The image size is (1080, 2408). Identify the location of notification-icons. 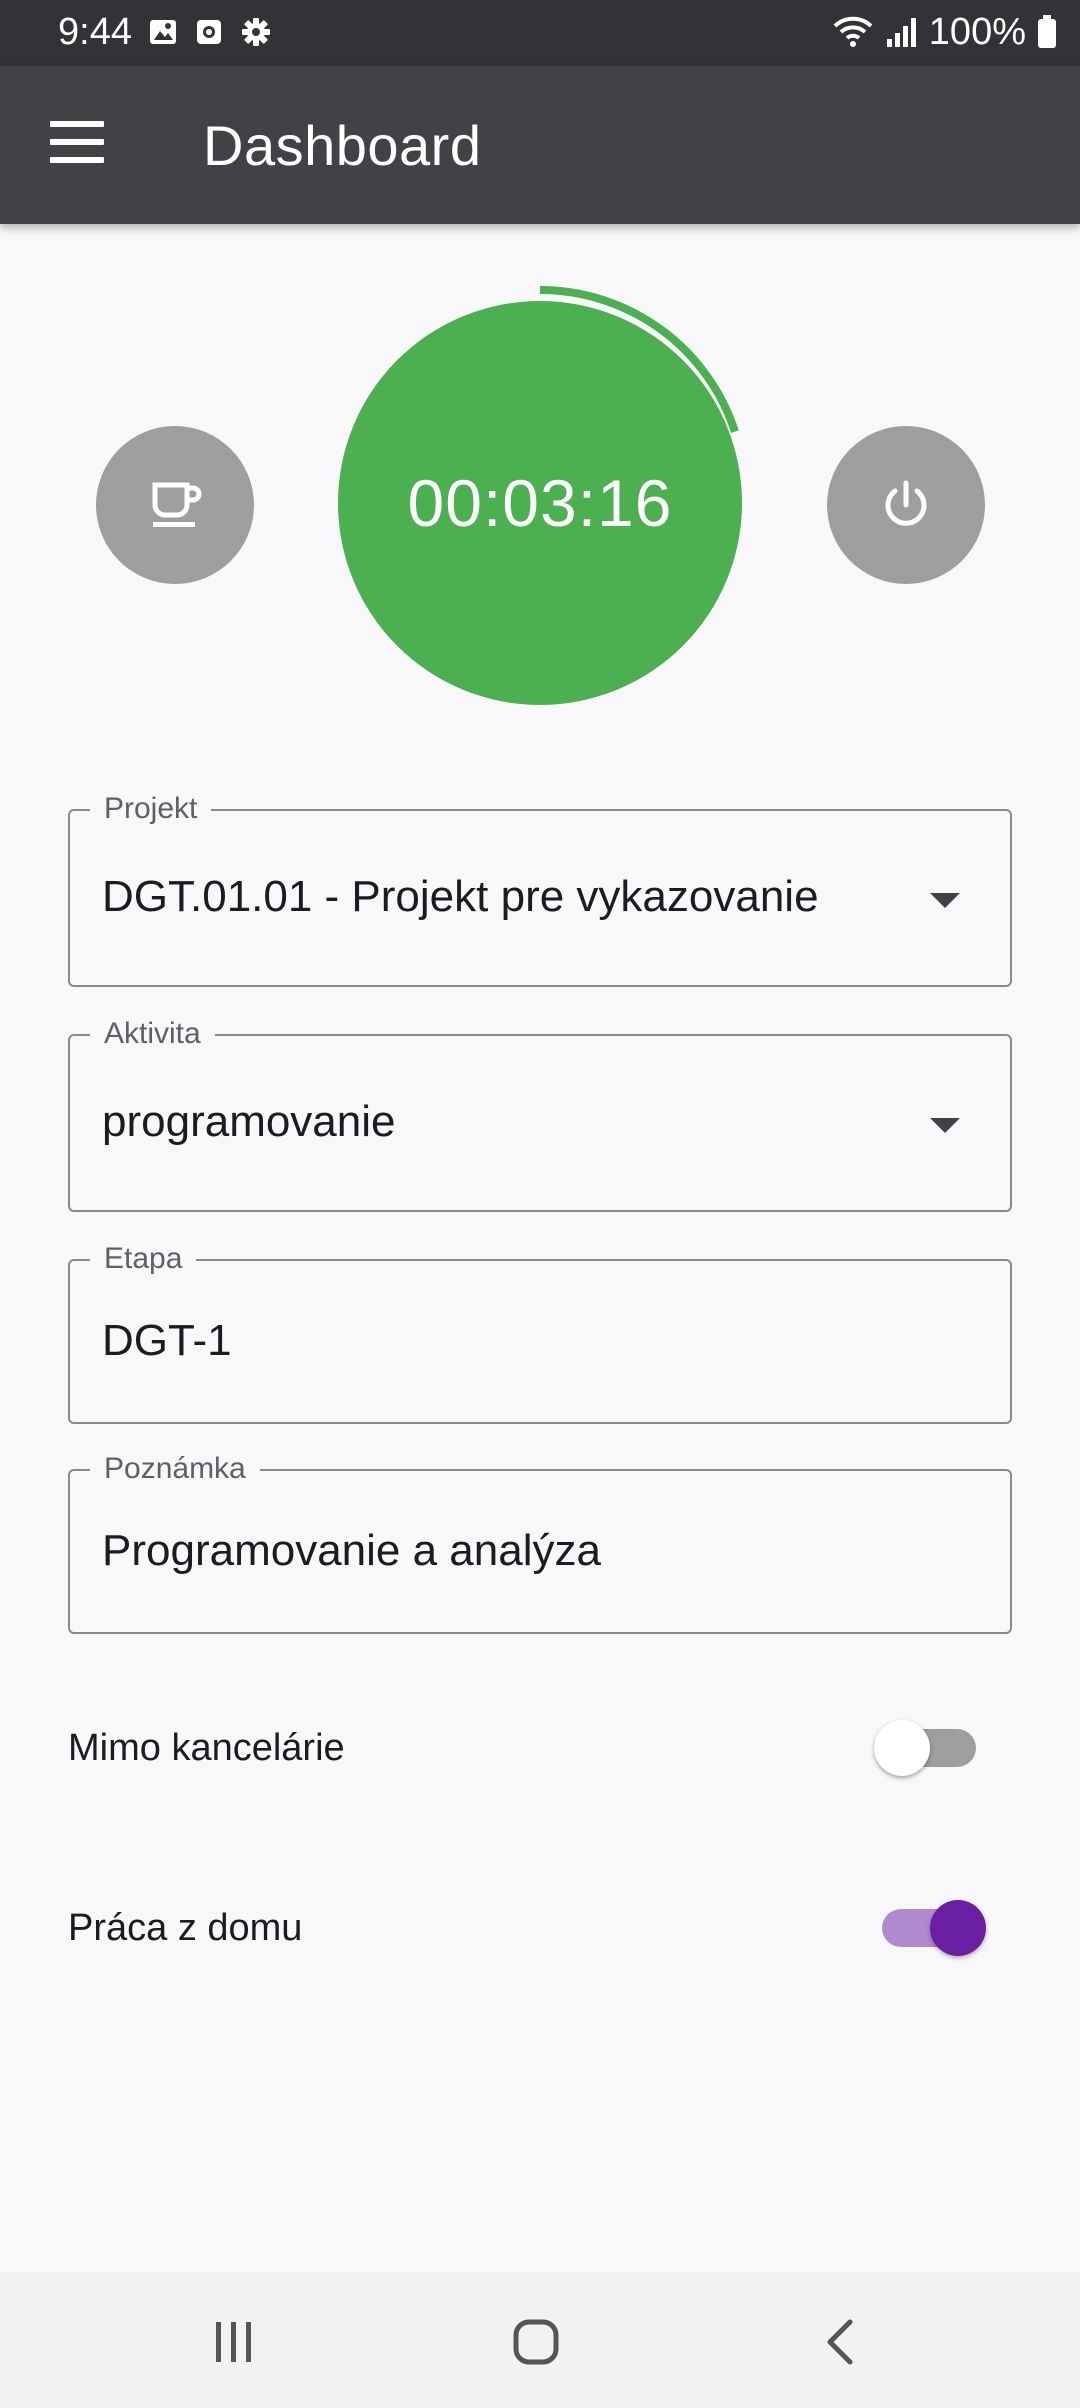
(210, 32).